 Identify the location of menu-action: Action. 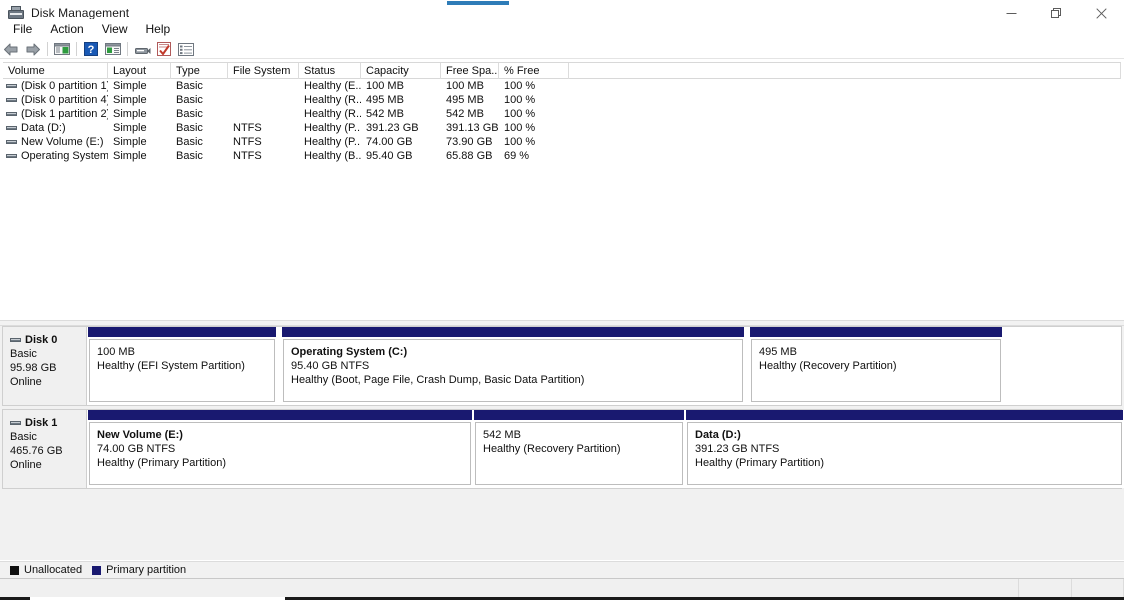
(66, 29).